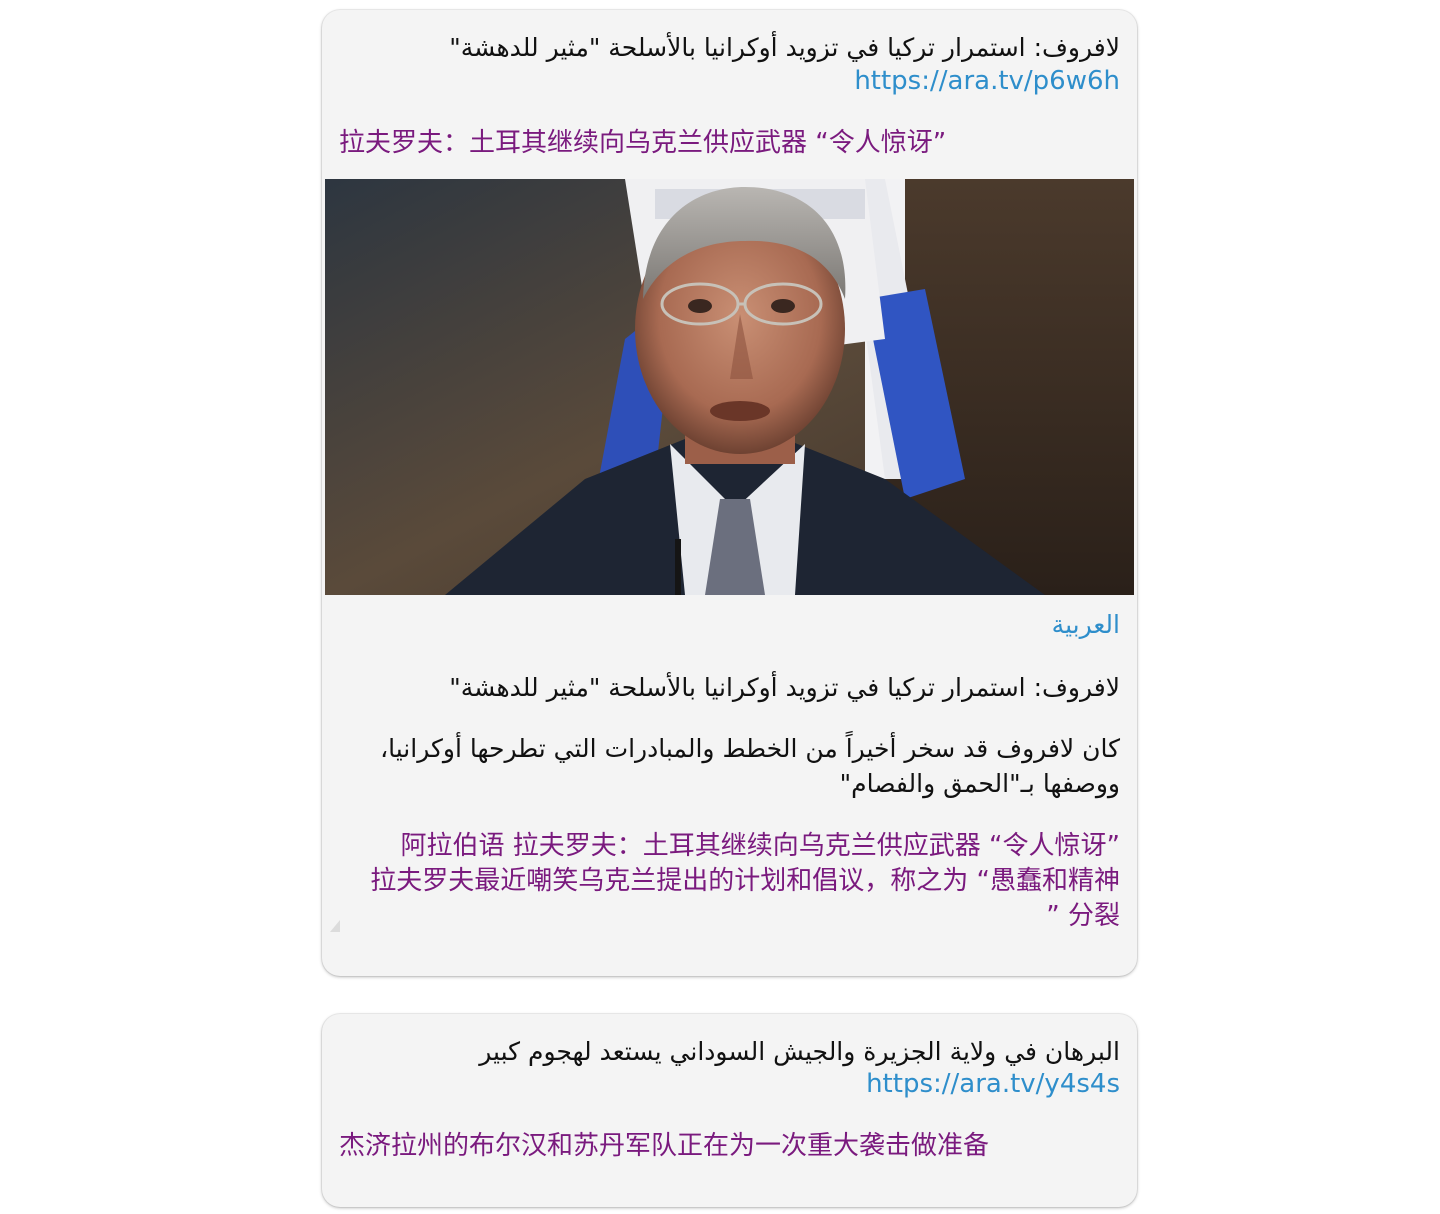 This screenshot has height=1214, width=1440. Describe the element at coordinates (643, 143) in the screenshot. I see `chinese-headline: 拉夫罗夫：土耳其继续向乌克兰供应武器 “令人惊讶”` at that location.